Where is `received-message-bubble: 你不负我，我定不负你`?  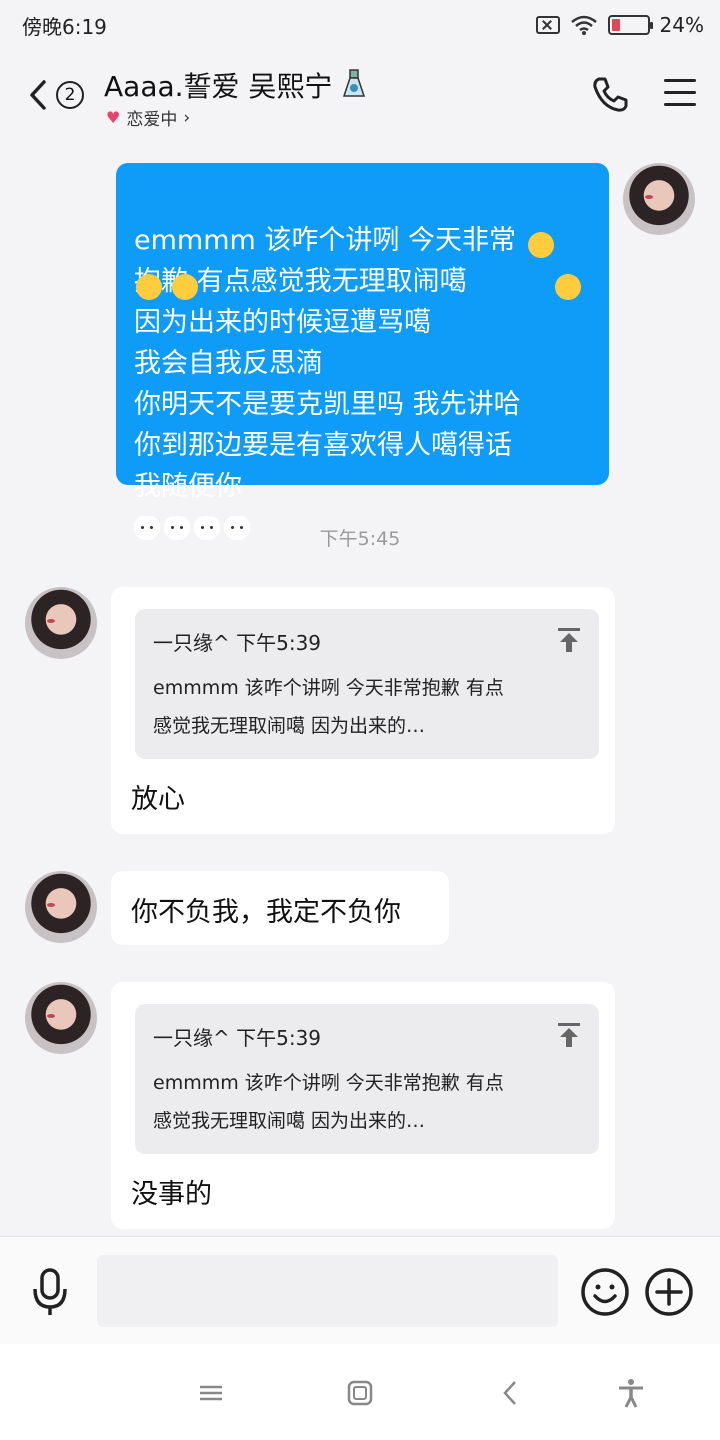 received-message-bubble: 你不负我，我定不负你 is located at coordinates (280, 908).